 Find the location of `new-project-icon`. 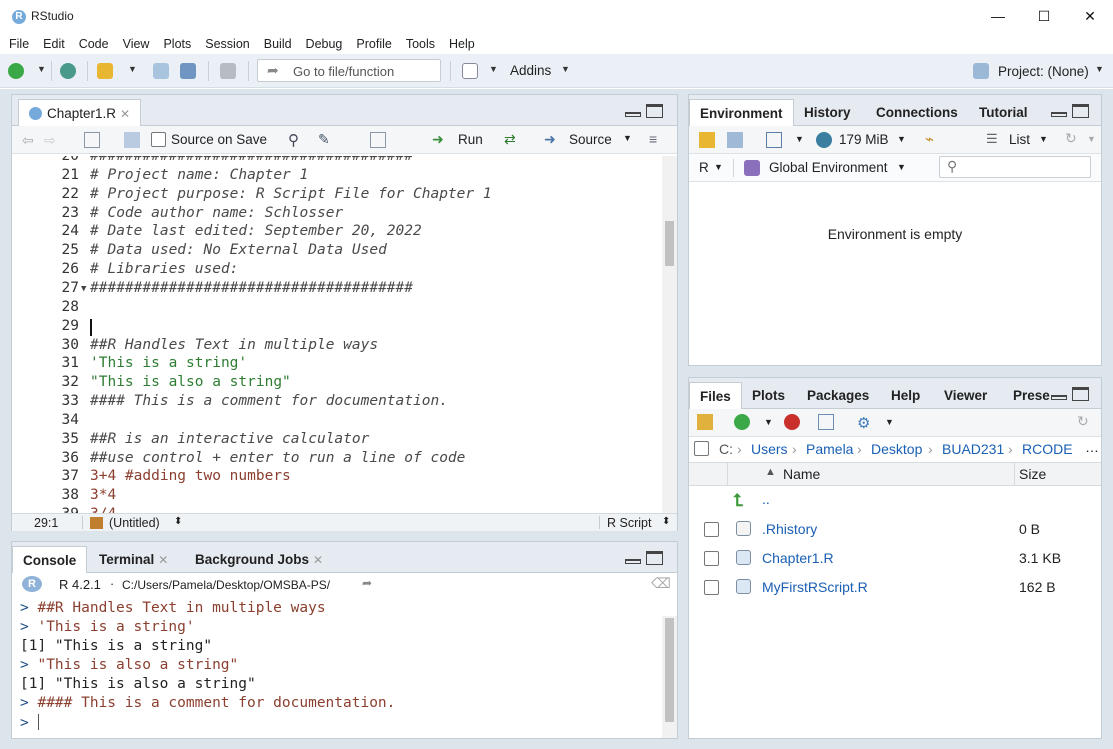

new-project-icon is located at coordinates (68, 71).